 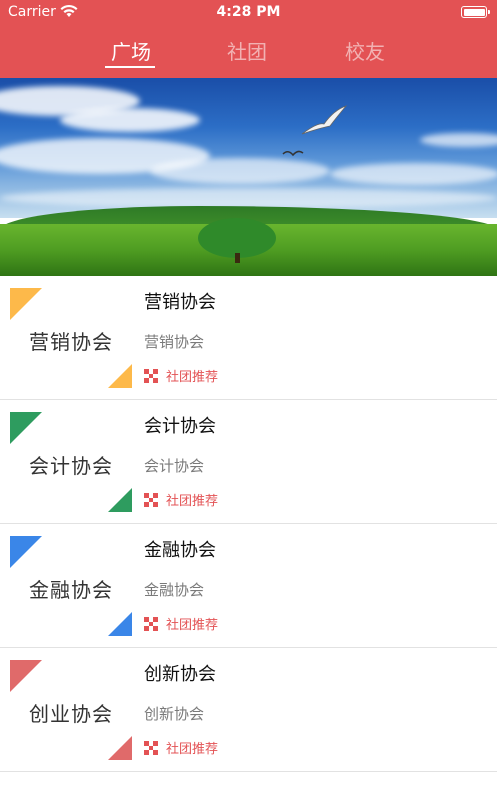 I want to click on club-thumbnail: 创业协会, so click(x=71, y=710).